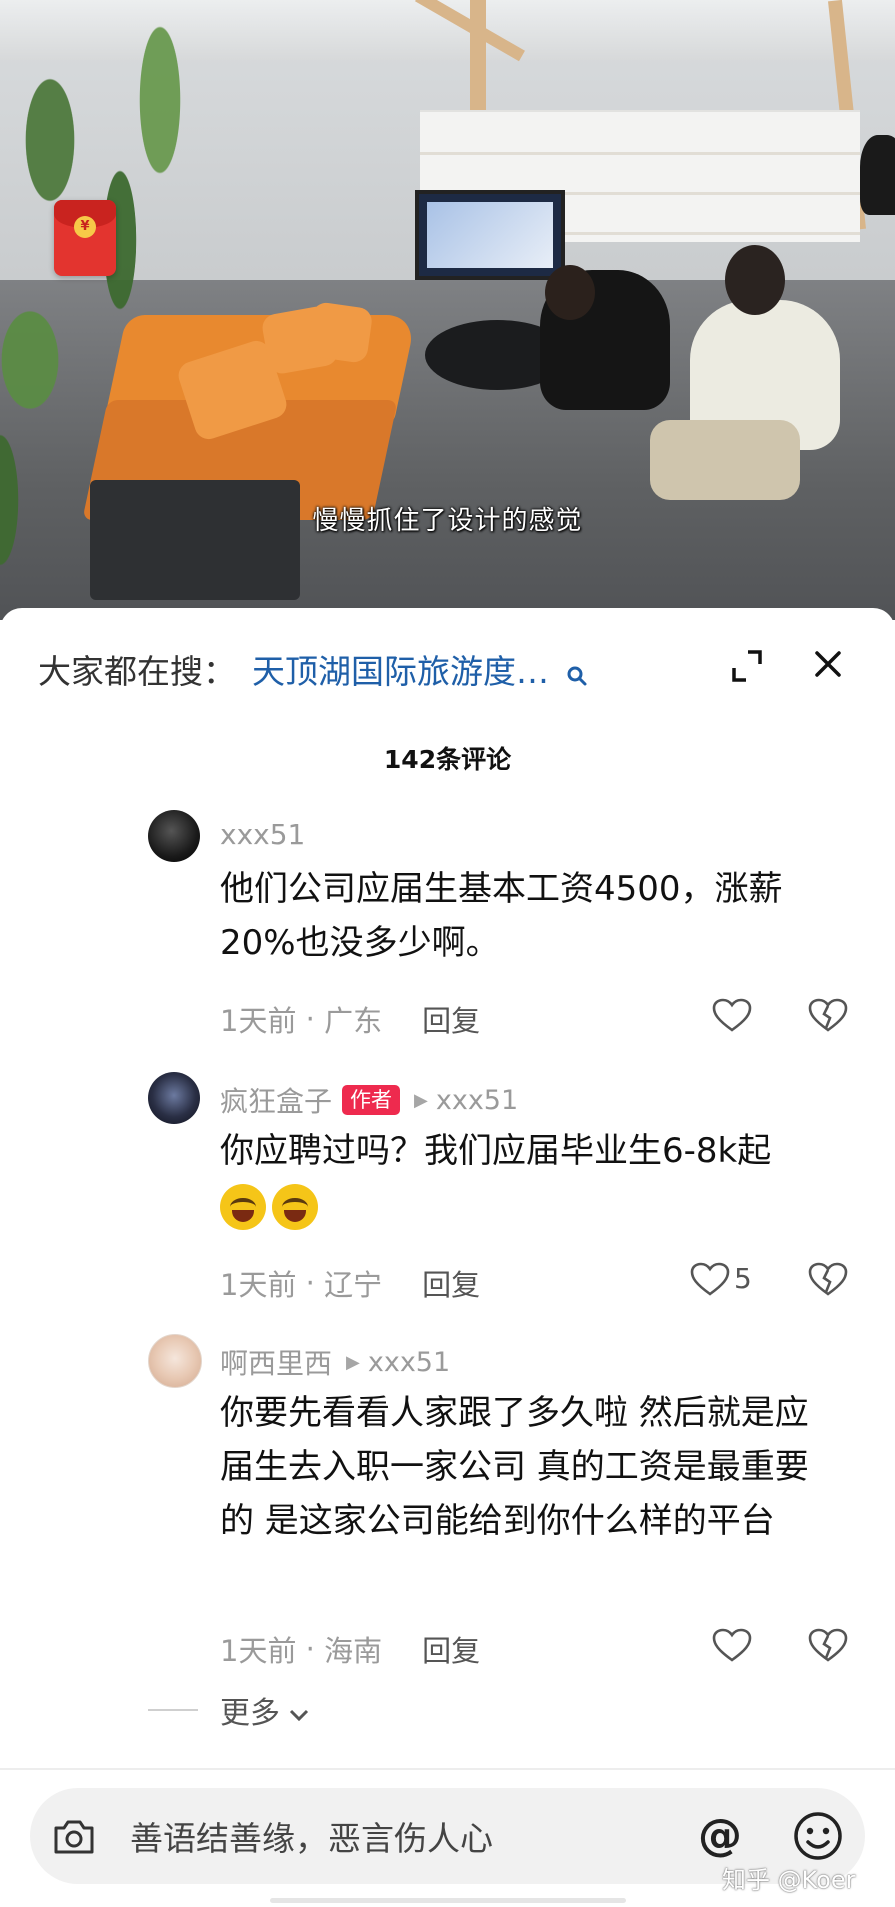 This screenshot has width=895, height=1907. What do you see at coordinates (530, 1178) in the screenshot?
I see `comment-text: 你应聘过吗？我们应届毕业生6-8k起` at bounding box center [530, 1178].